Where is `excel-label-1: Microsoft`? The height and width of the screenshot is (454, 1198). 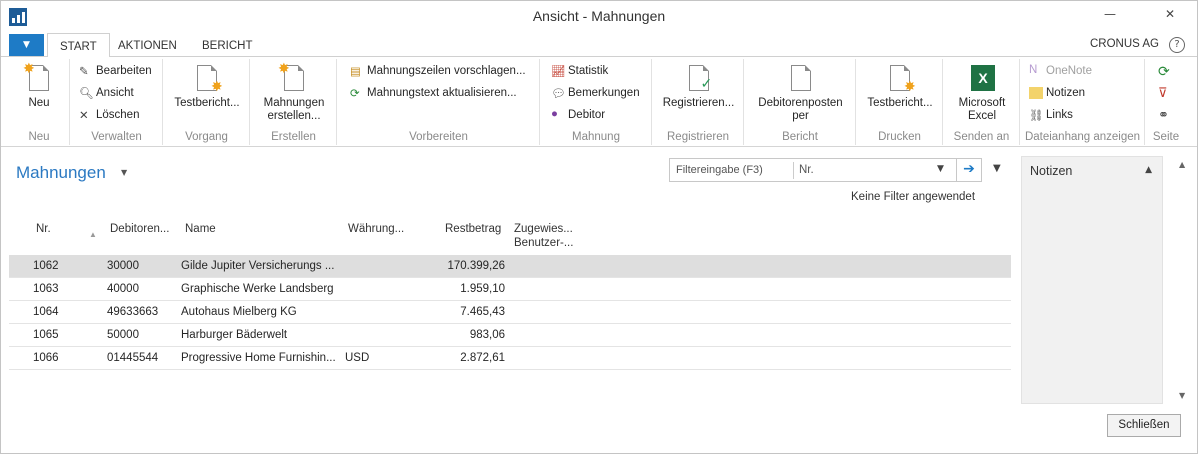 excel-label-1: Microsoft is located at coordinates (982, 103).